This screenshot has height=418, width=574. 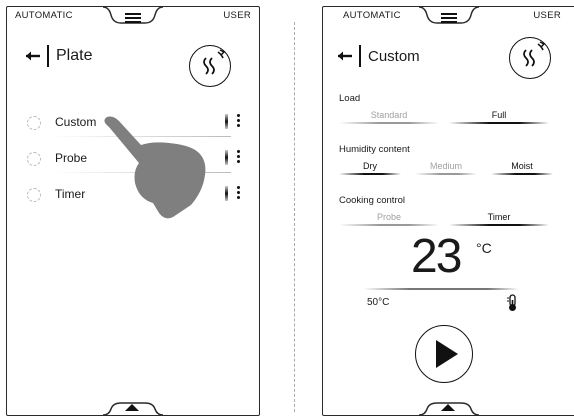 What do you see at coordinates (446, 168) in the screenshot?
I see `humidity-option-medium: Medium` at bounding box center [446, 168].